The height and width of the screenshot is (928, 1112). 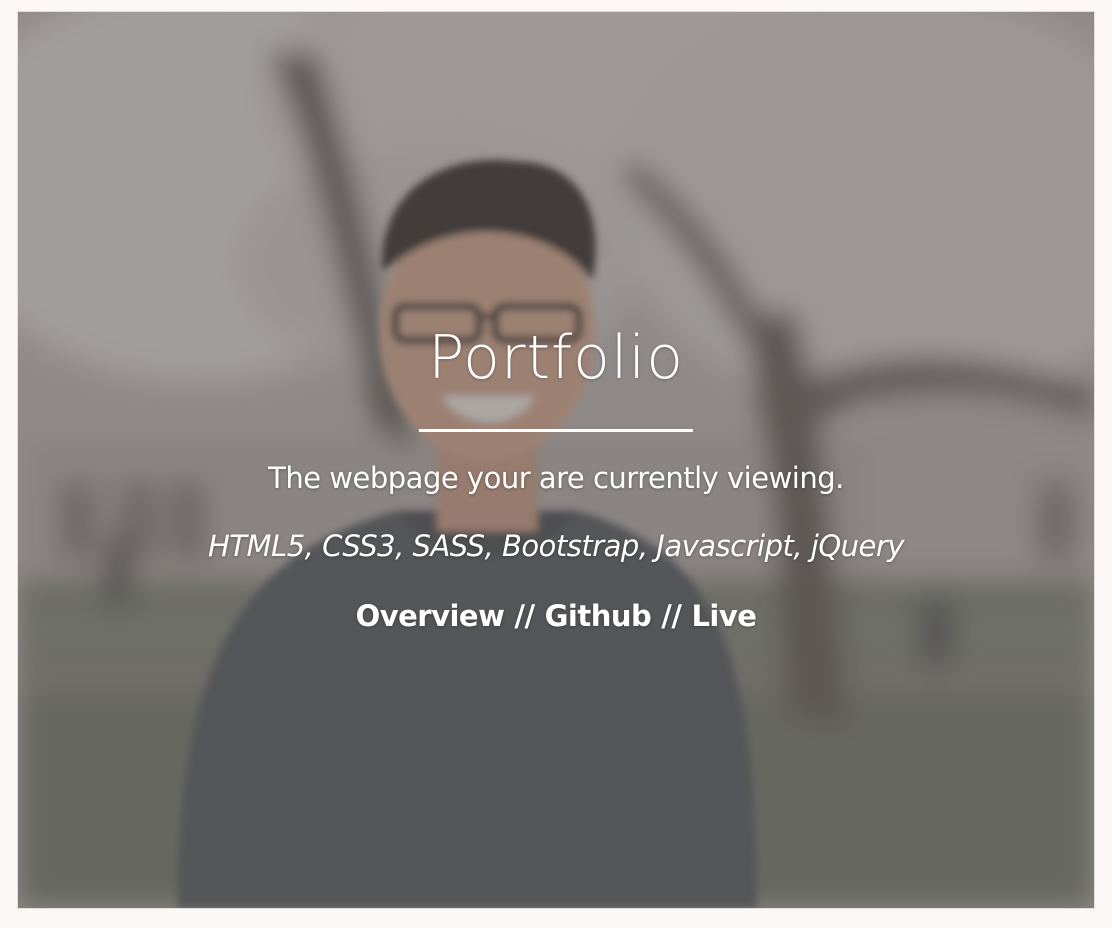 I want to click on title-divider, so click(x=556, y=430).